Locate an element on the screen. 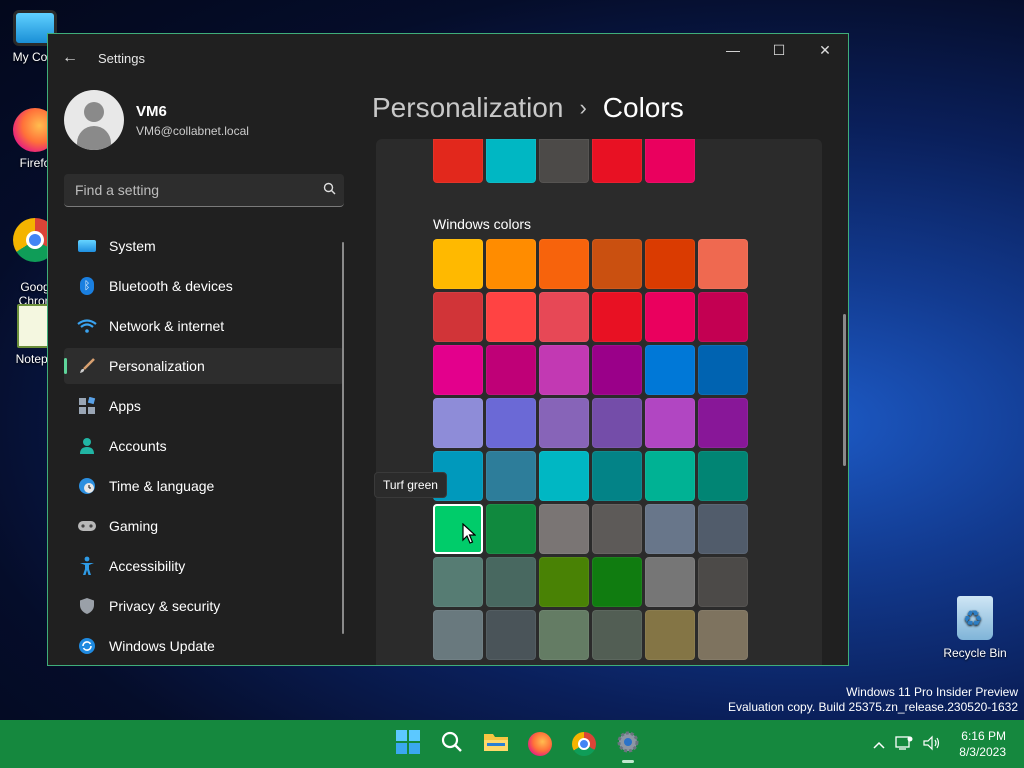  clock-date: 8/3/2023 is located at coordinates (982, 752).